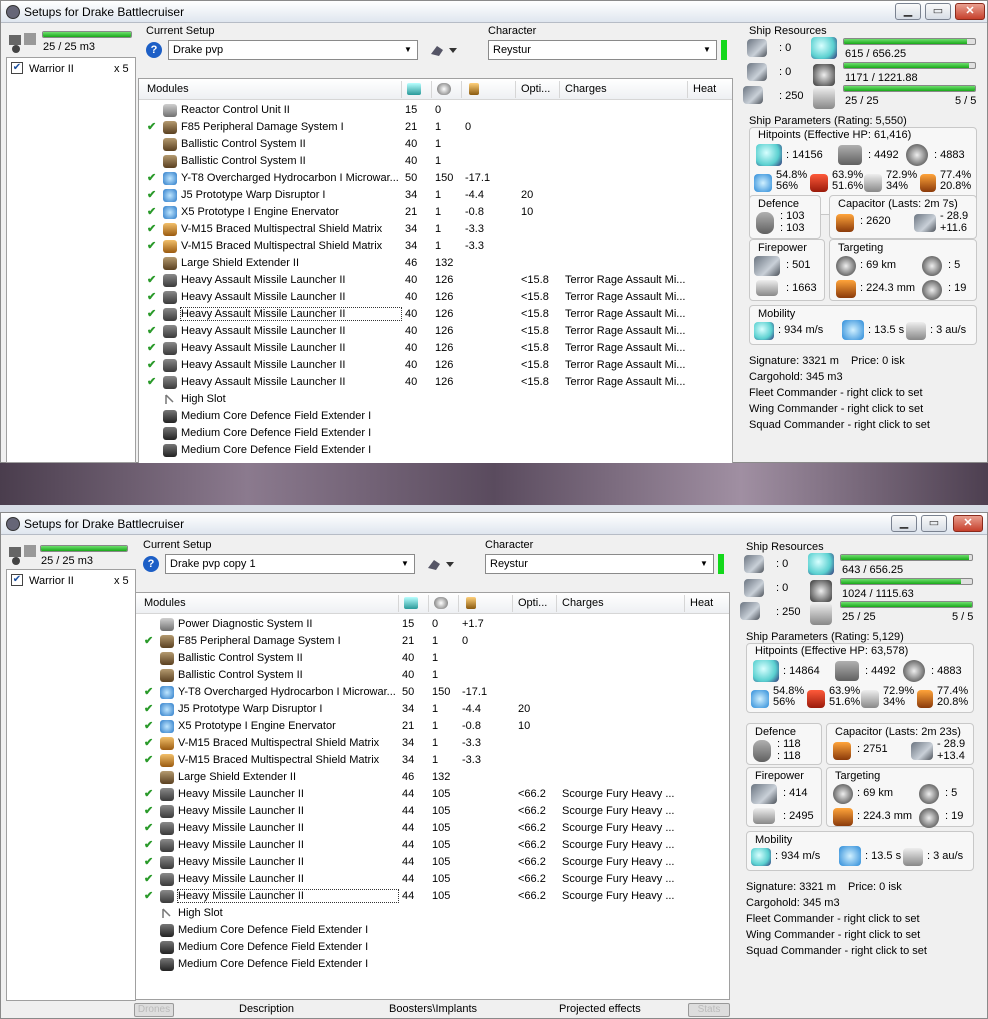  What do you see at coordinates (968, 523) in the screenshot?
I see `close-button: ✕` at bounding box center [968, 523].